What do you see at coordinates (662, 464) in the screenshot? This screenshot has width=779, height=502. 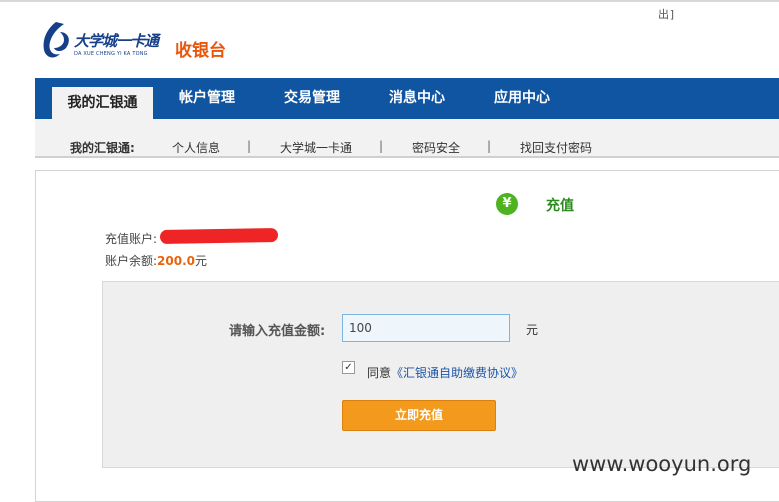 I see `watermark: www.wooyun.org` at bounding box center [662, 464].